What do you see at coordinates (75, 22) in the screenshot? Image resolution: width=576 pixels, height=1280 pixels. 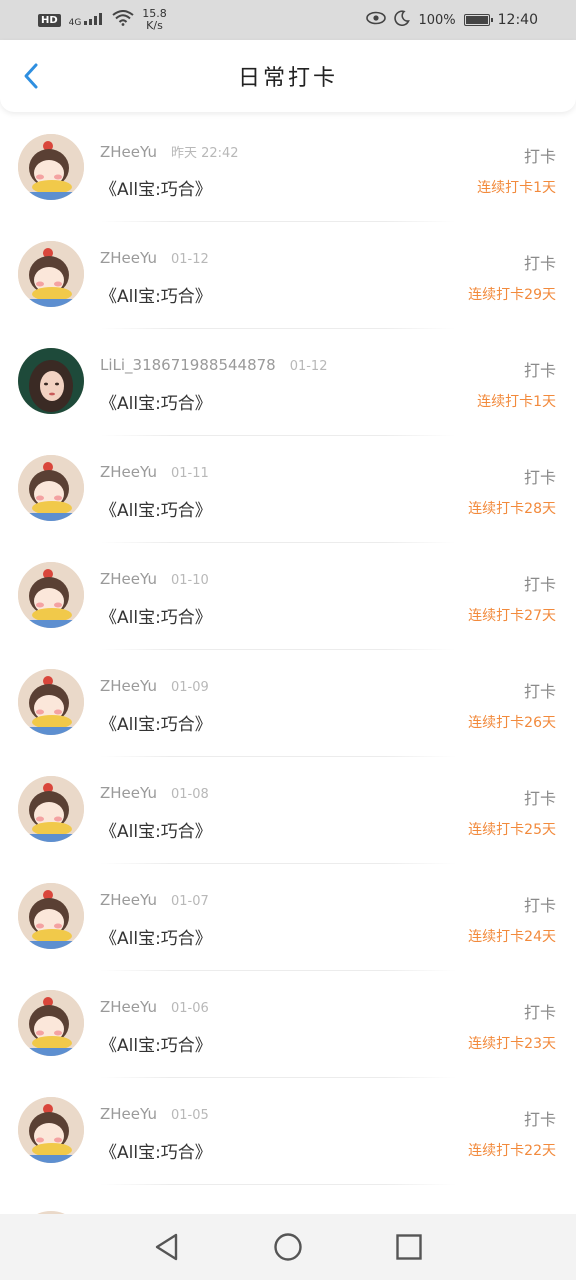 I see `signal-label: 4G` at bounding box center [75, 22].